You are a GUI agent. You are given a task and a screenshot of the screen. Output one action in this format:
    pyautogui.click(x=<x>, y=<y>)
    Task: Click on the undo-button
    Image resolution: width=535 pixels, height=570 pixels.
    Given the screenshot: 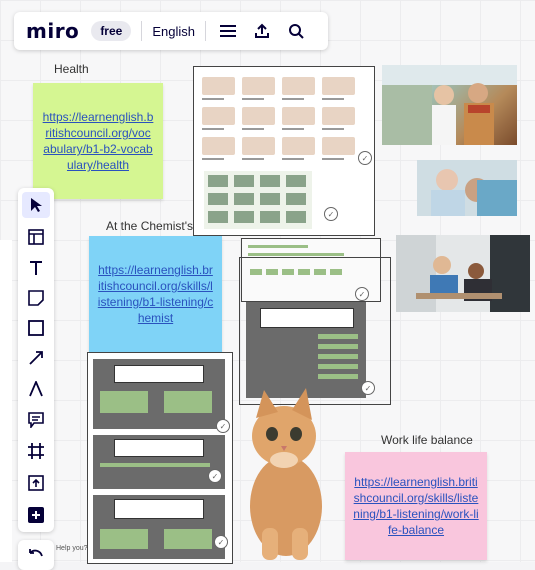 What is the action you would take?
    pyautogui.click(x=36, y=555)
    